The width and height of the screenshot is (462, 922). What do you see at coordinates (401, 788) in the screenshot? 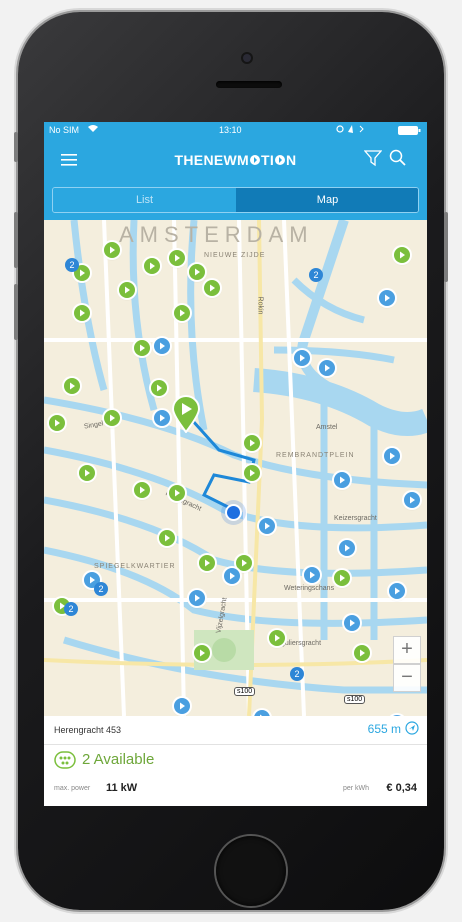
I see `price-value: € 0,34` at bounding box center [401, 788].